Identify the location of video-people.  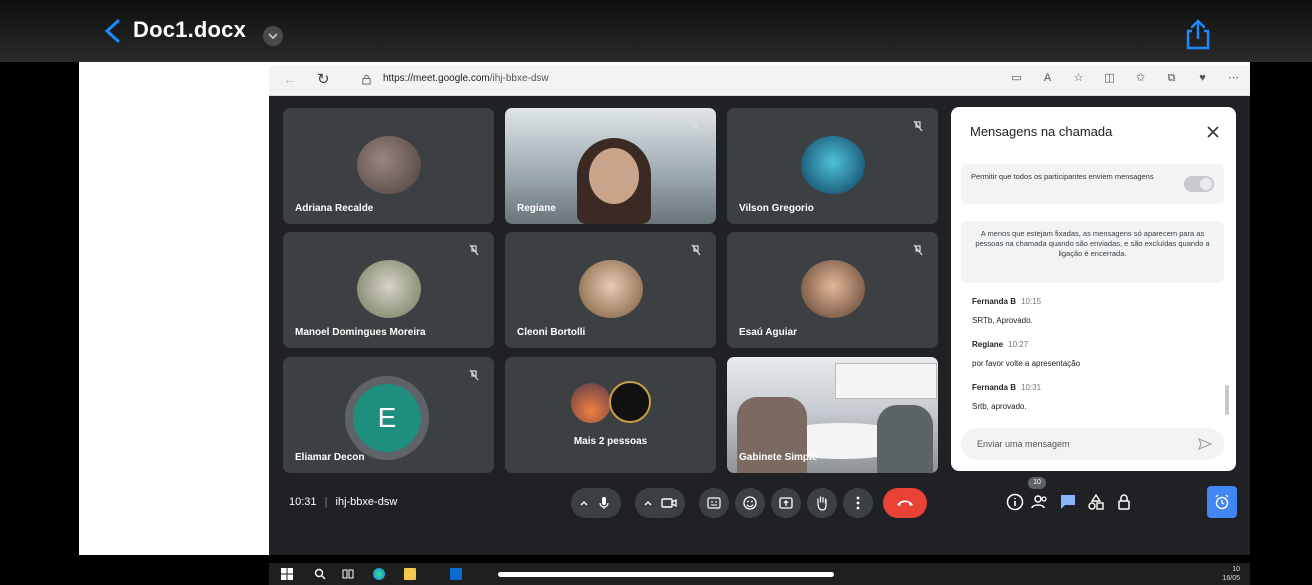
(905, 439).